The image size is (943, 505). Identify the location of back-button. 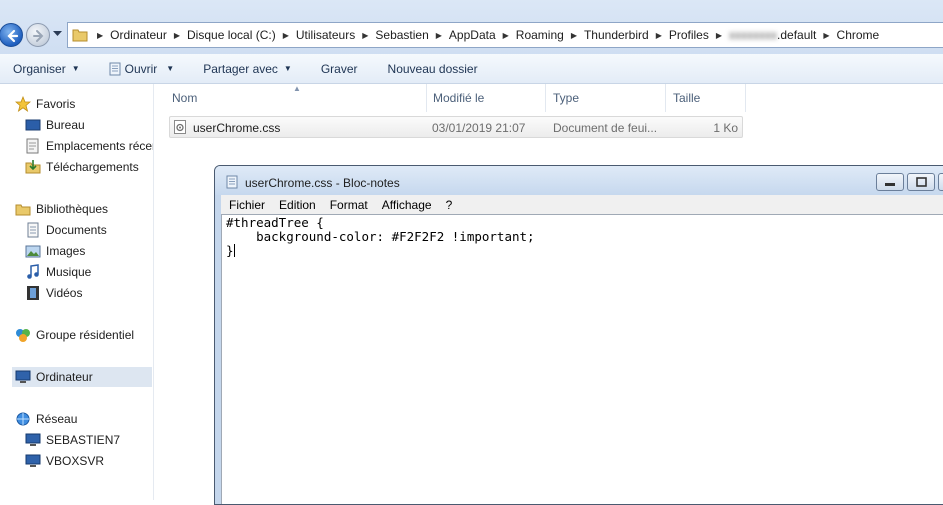
(11, 35).